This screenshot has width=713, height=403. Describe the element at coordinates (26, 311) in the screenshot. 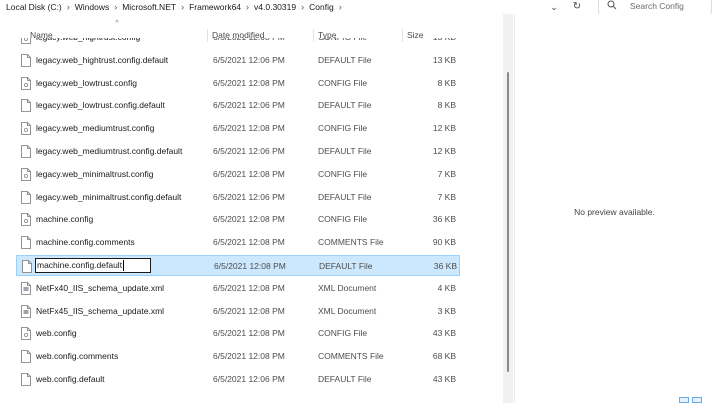

I see `xml-file-icon` at that location.